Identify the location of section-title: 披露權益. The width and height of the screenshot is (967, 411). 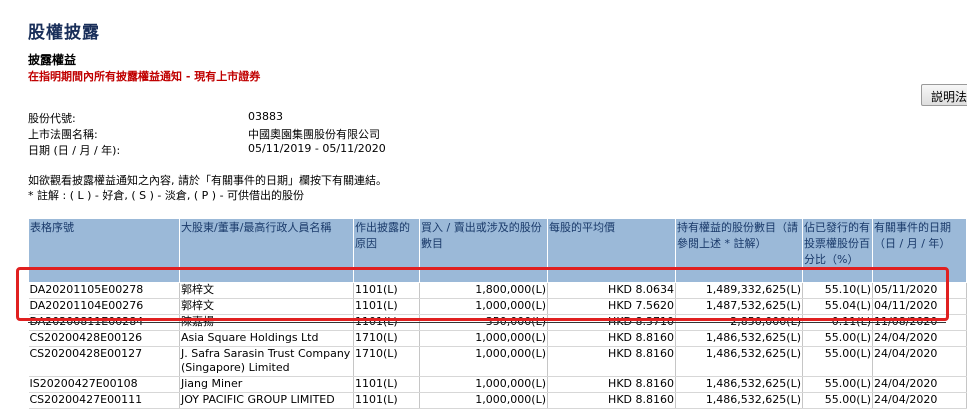
(52, 60).